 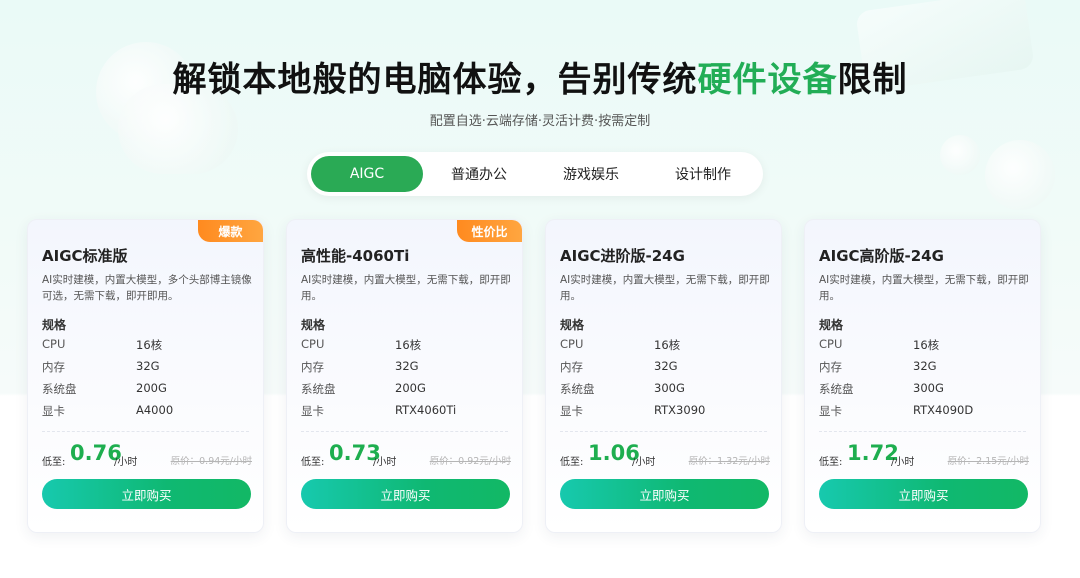 I want to click on card-title: 高性能-4060Ti, so click(x=355, y=256).